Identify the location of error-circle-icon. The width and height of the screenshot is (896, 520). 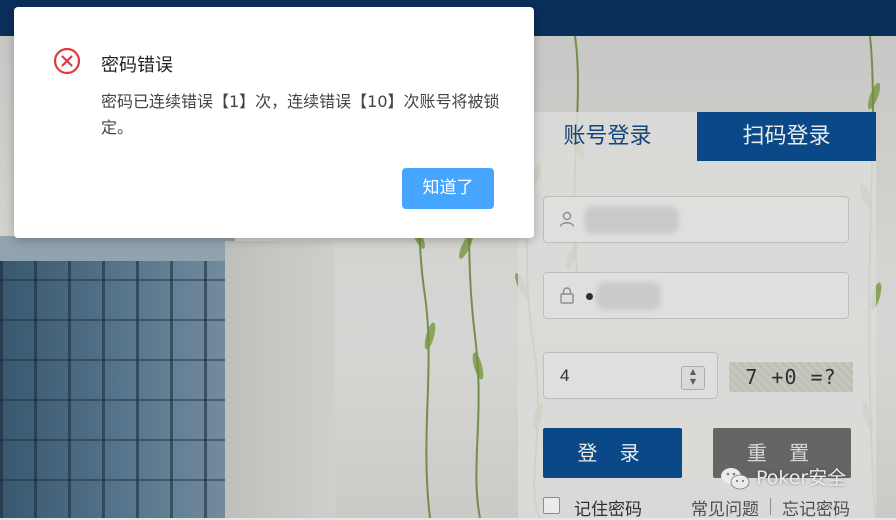
(67, 61).